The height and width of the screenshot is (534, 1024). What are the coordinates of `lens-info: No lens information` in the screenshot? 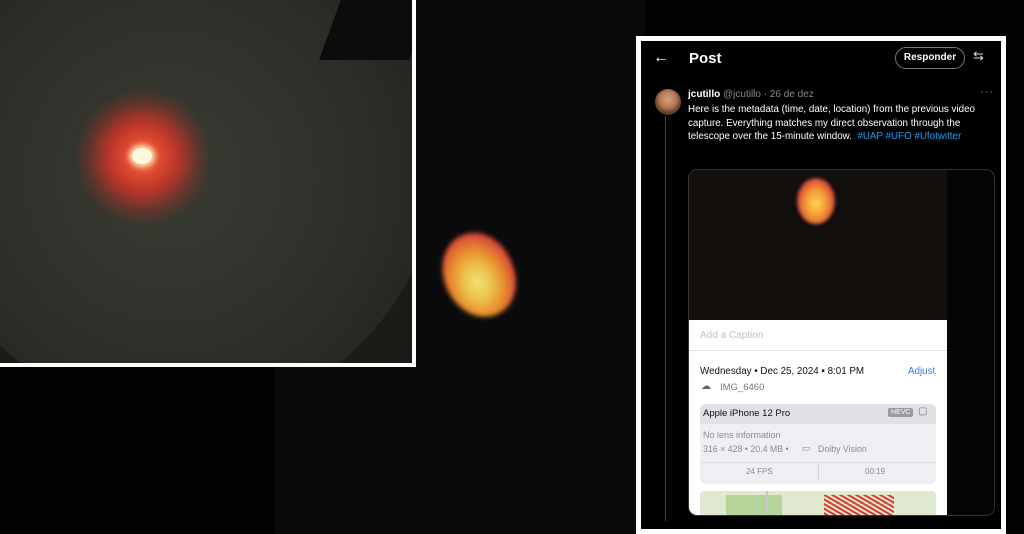 It's located at (742, 435).